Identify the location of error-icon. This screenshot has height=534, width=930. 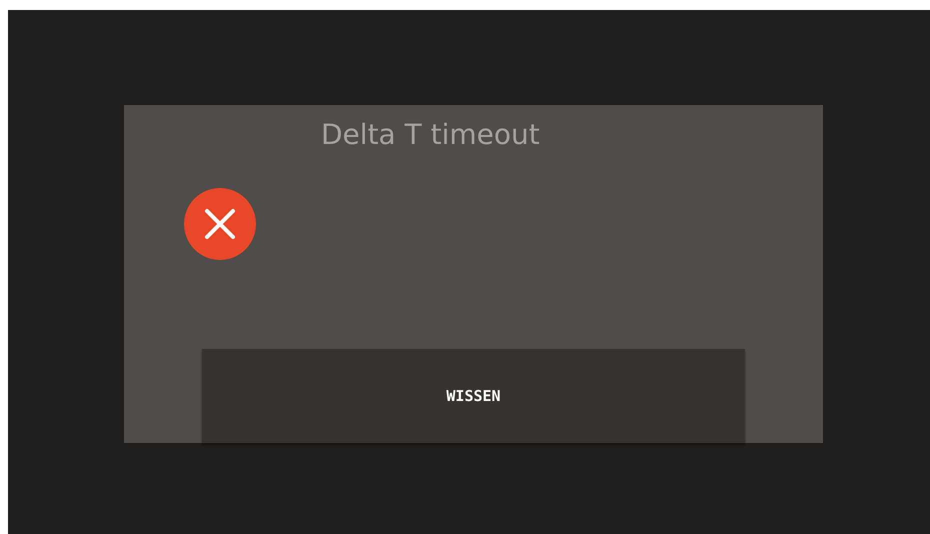
(220, 224).